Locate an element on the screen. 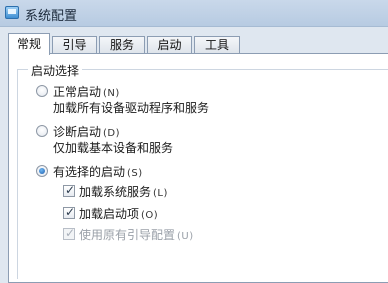  load-startup-items-label: 加载启动项 (O) is located at coordinates (118, 213).